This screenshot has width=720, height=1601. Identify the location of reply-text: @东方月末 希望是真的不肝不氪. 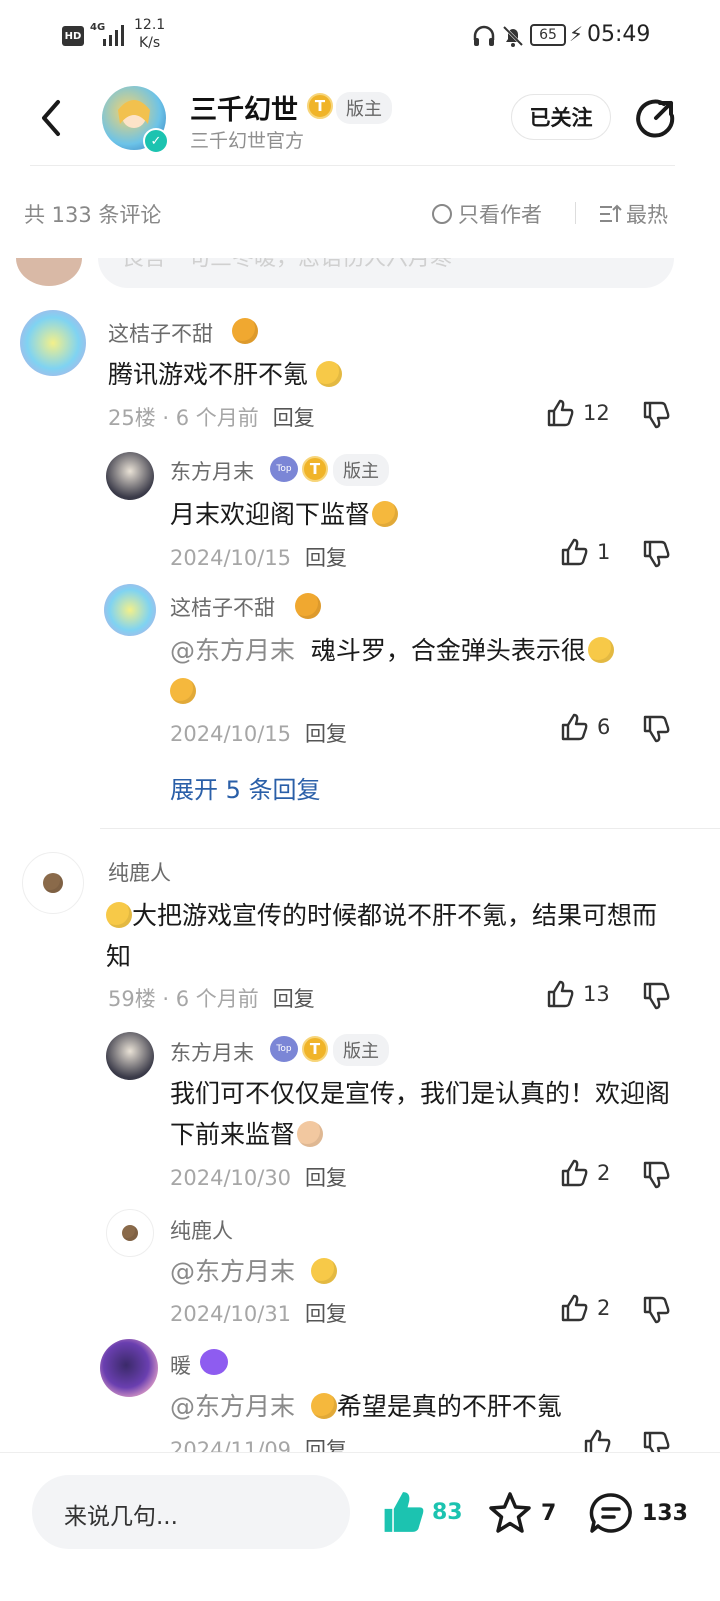
(366, 1406).